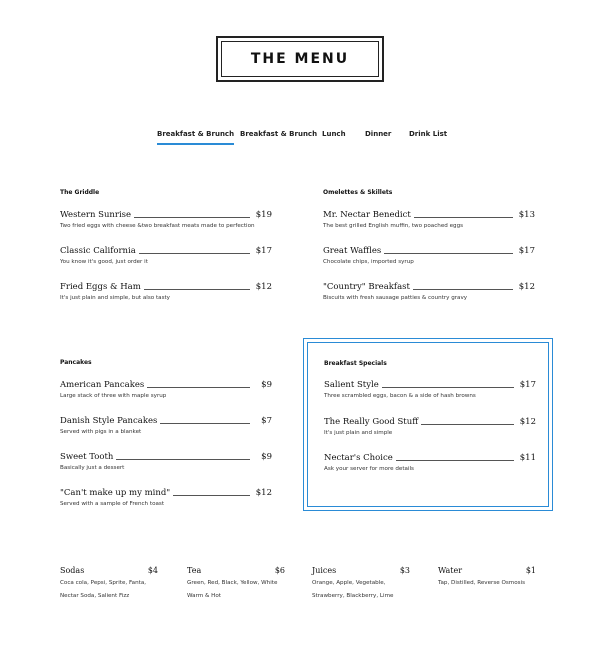  I want to click on drink-description: Strawberry, Blackberry, Lime, so click(353, 596).